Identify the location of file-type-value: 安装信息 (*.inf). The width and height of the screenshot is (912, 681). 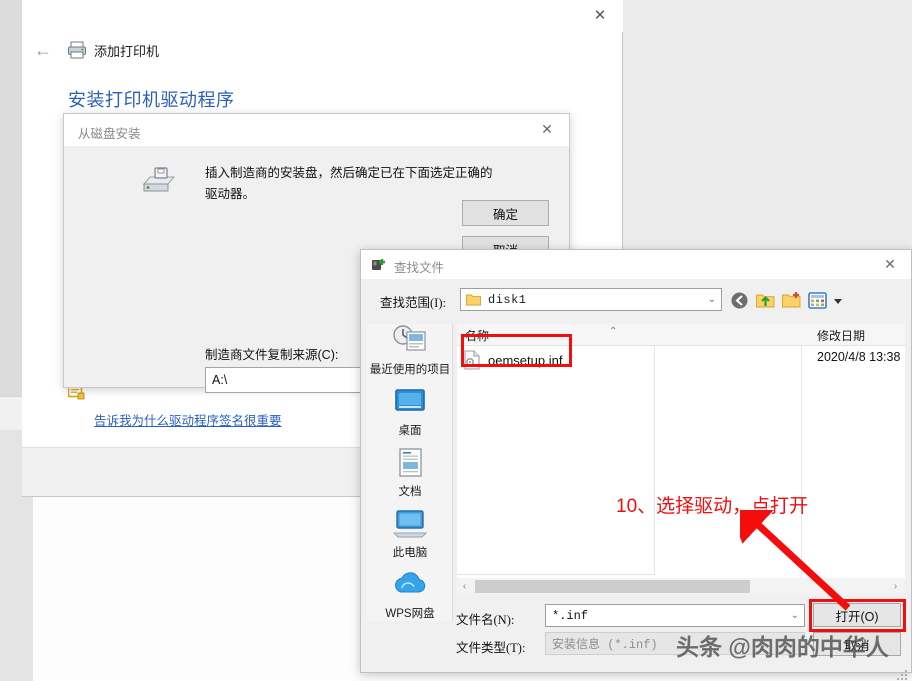
(605, 645).